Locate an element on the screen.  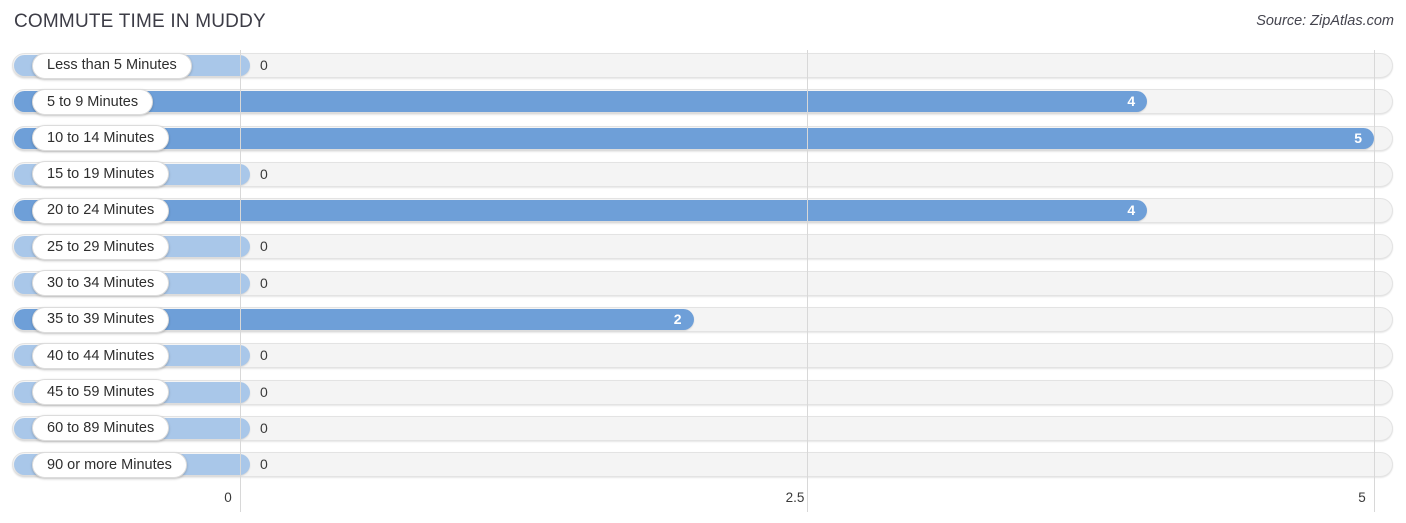
bar-row: 35 to 39 Minutes 2 is located at coordinates (703, 319).